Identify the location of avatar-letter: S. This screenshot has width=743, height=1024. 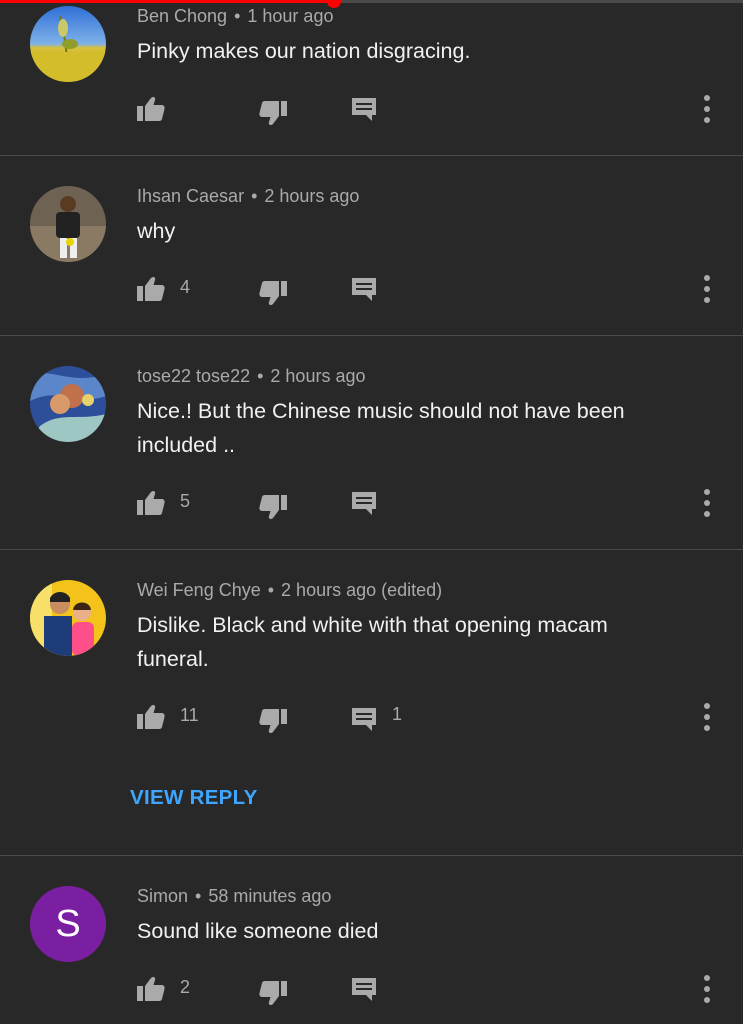
(68, 924).